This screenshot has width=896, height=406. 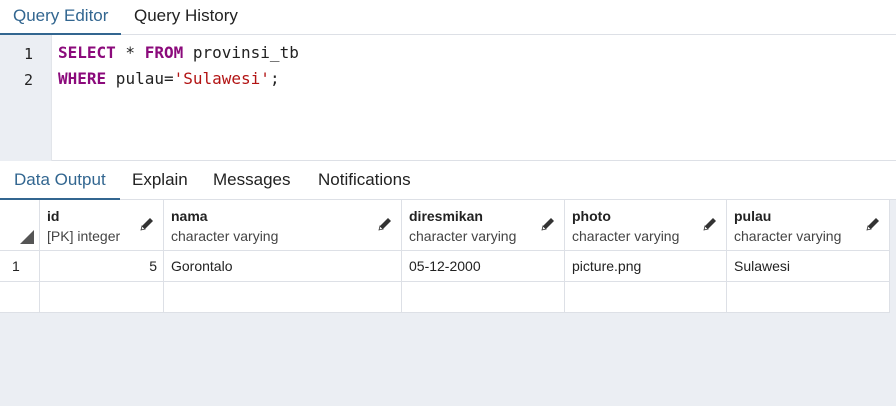 I want to click on code-line-1: SELECT * FROM provinsi_tb, so click(x=178, y=52).